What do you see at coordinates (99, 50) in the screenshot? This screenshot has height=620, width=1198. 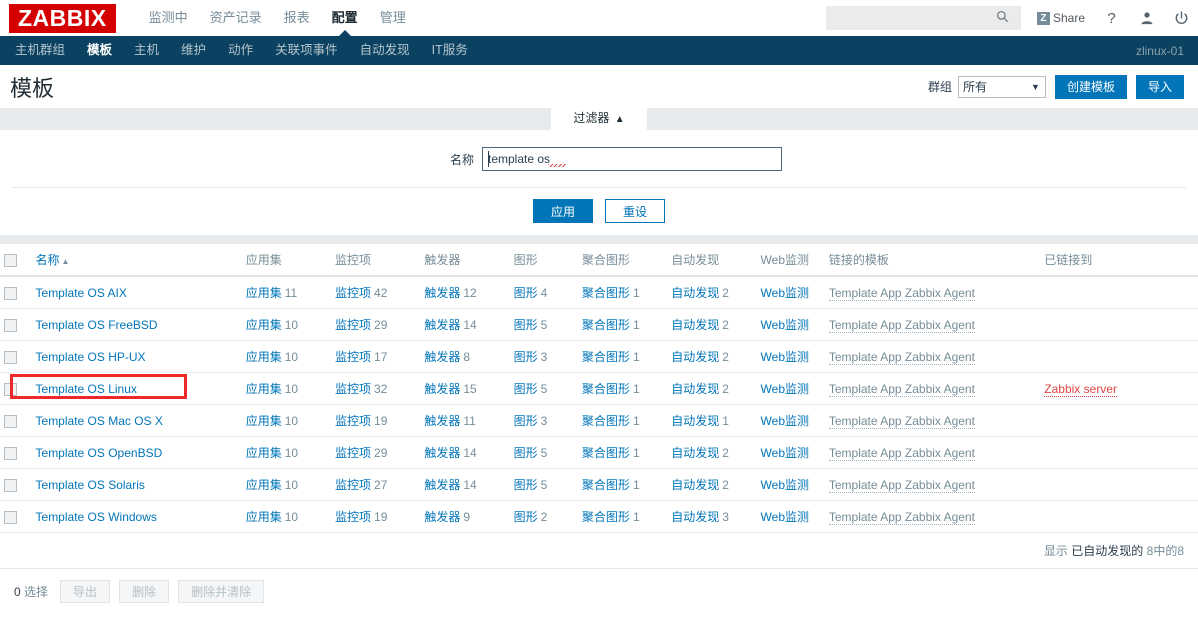 I see `subnav-item-templates: 模板` at bounding box center [99, 50].